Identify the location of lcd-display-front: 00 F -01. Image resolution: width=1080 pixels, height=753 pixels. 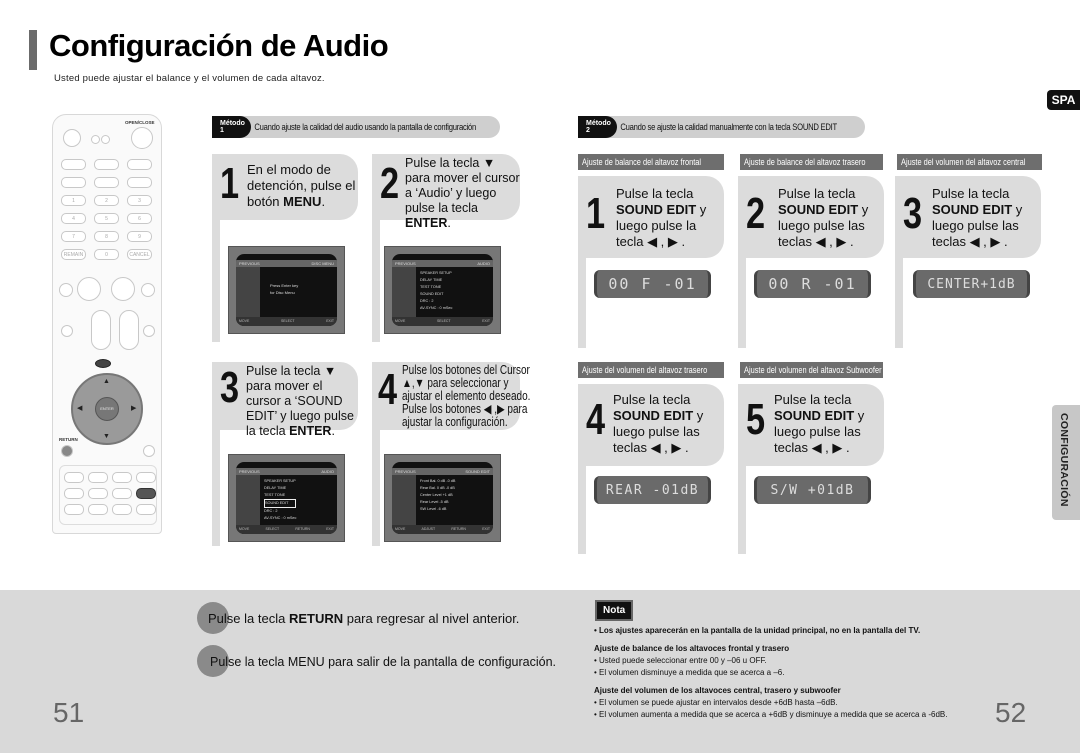
(652, 284).